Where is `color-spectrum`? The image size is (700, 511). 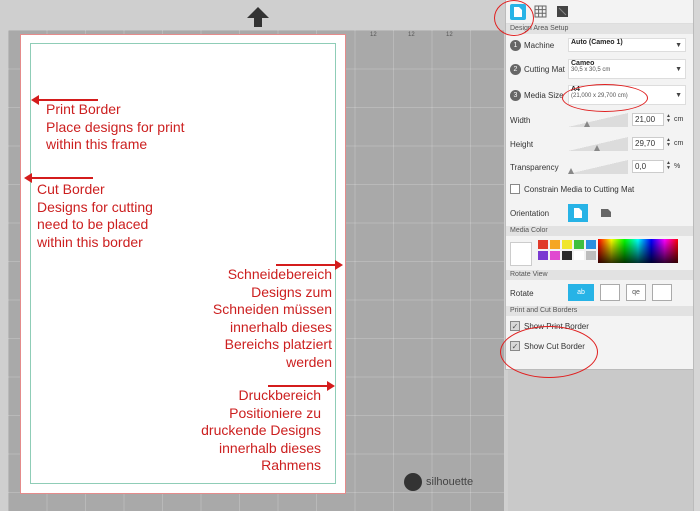
color-spectrum is located at coordinates (638, 251).